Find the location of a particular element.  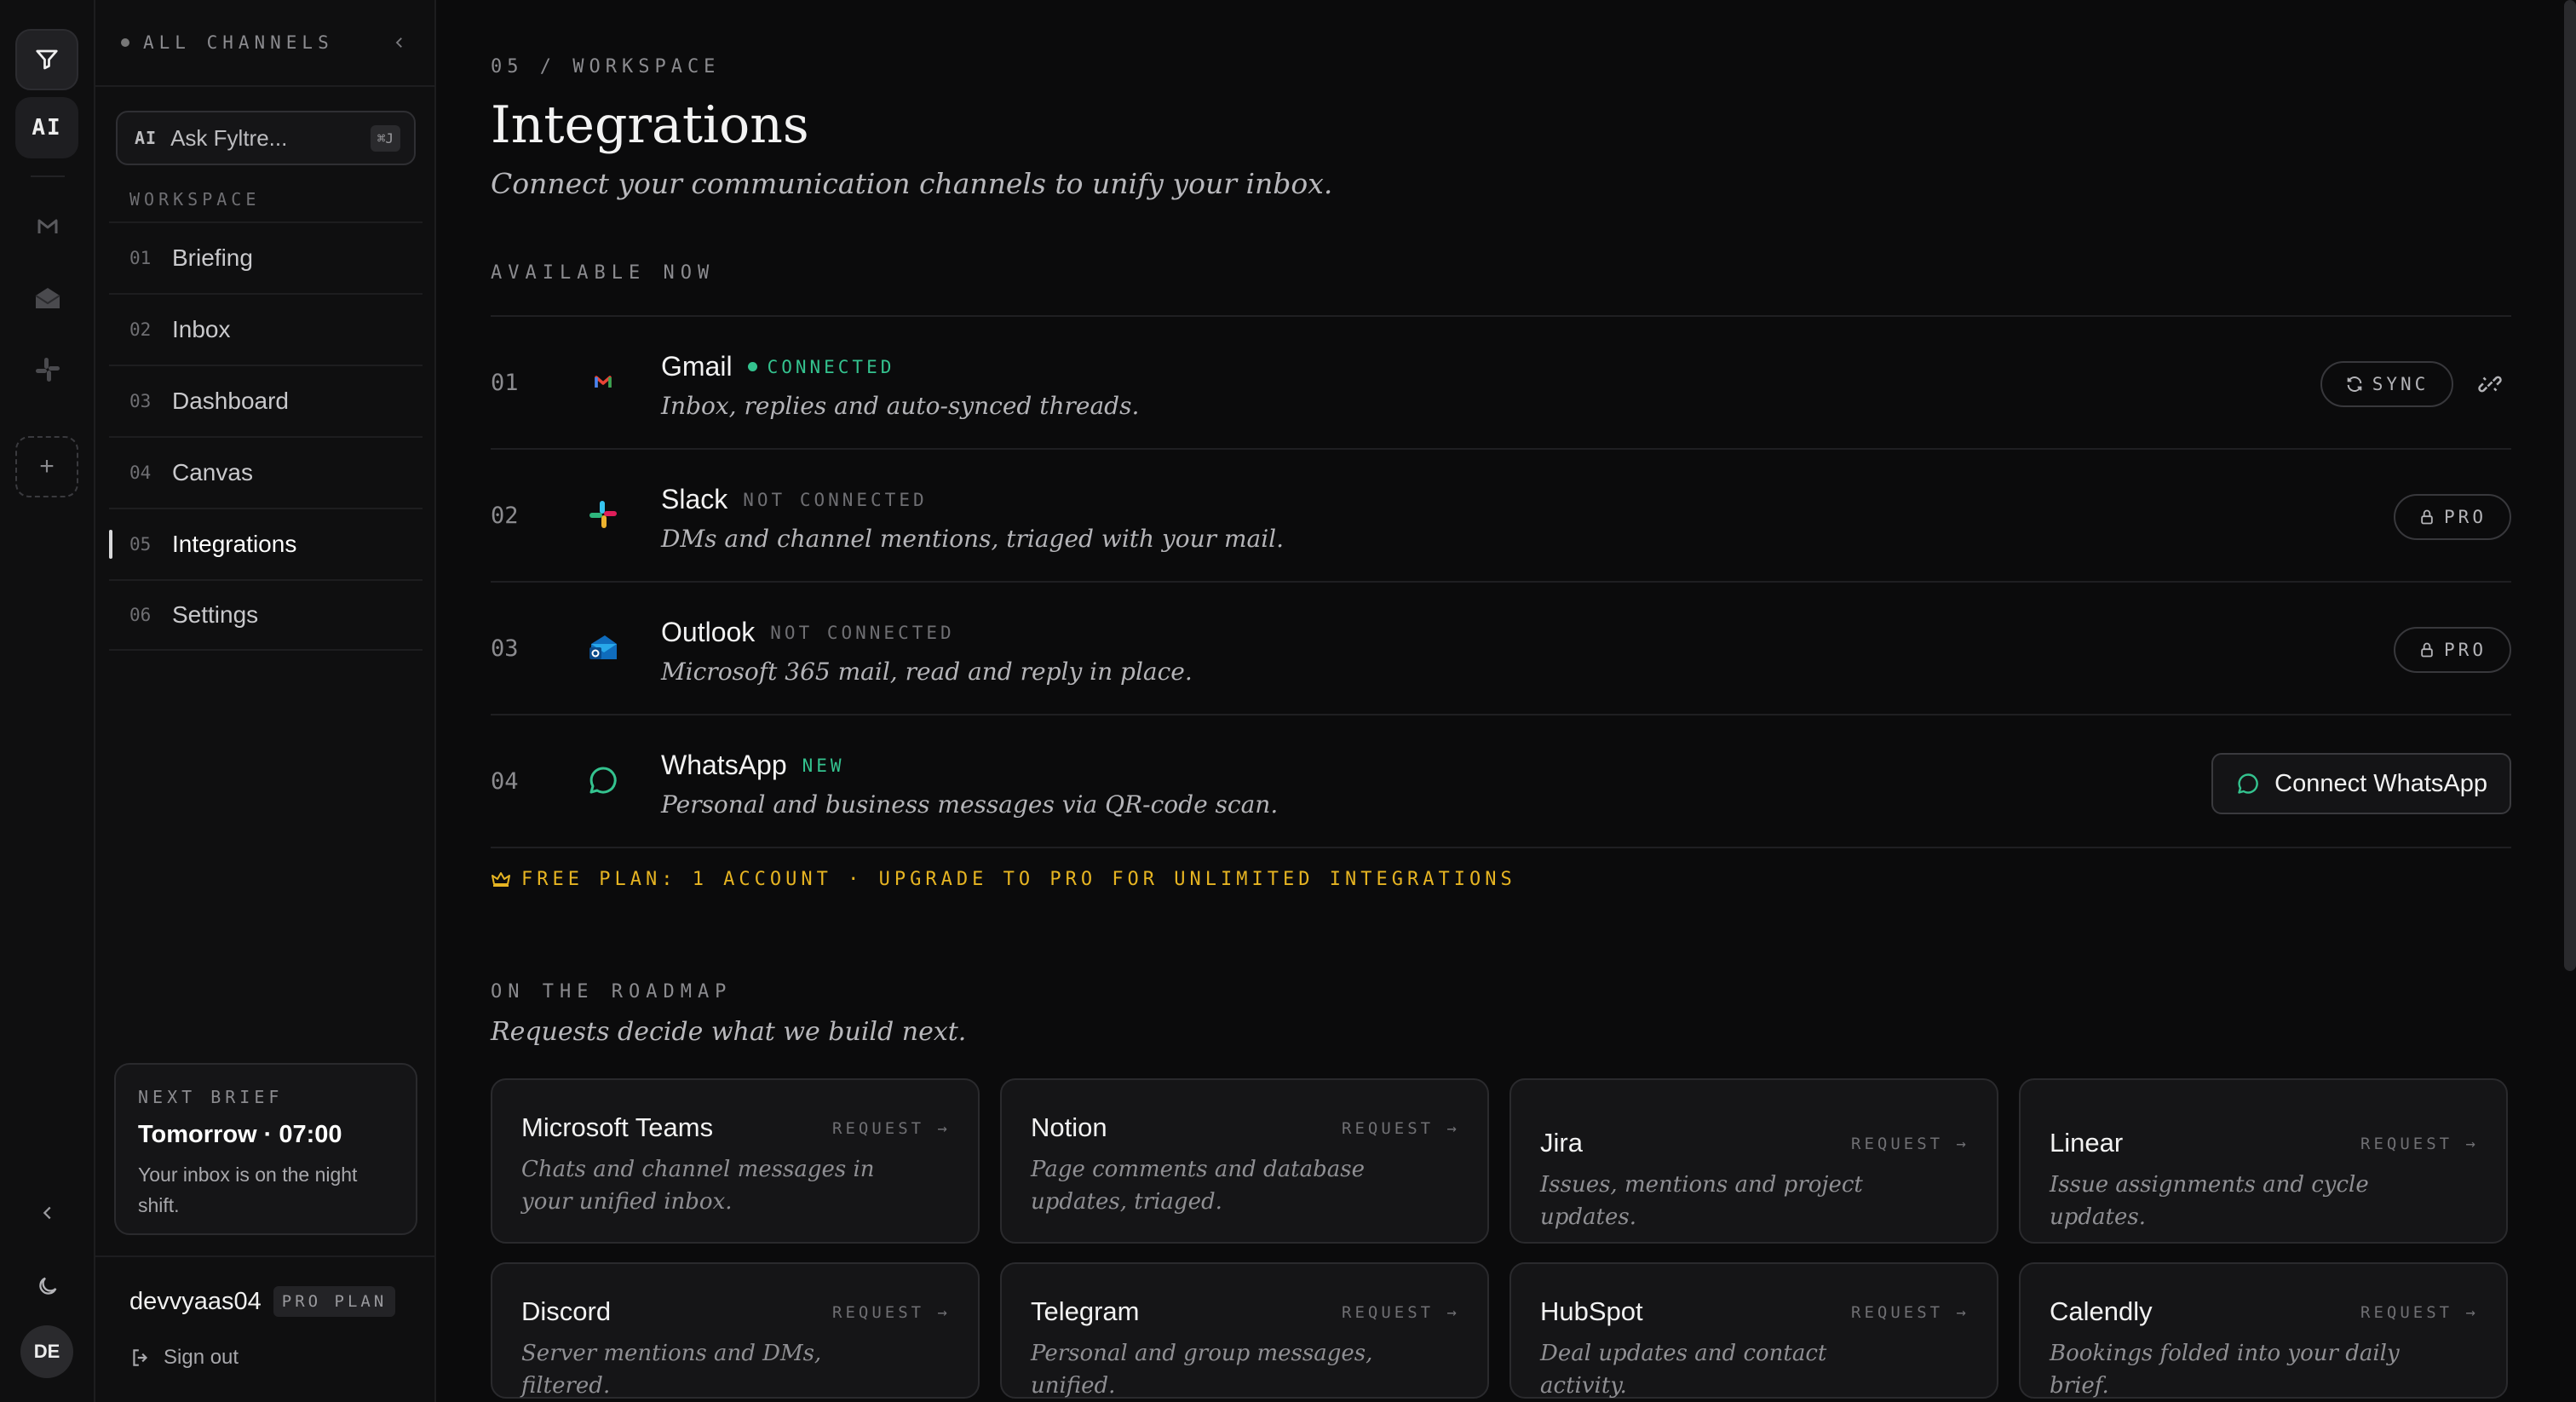

channel-switcher: ALL CHANNELS is located at coordinates (264, 43).